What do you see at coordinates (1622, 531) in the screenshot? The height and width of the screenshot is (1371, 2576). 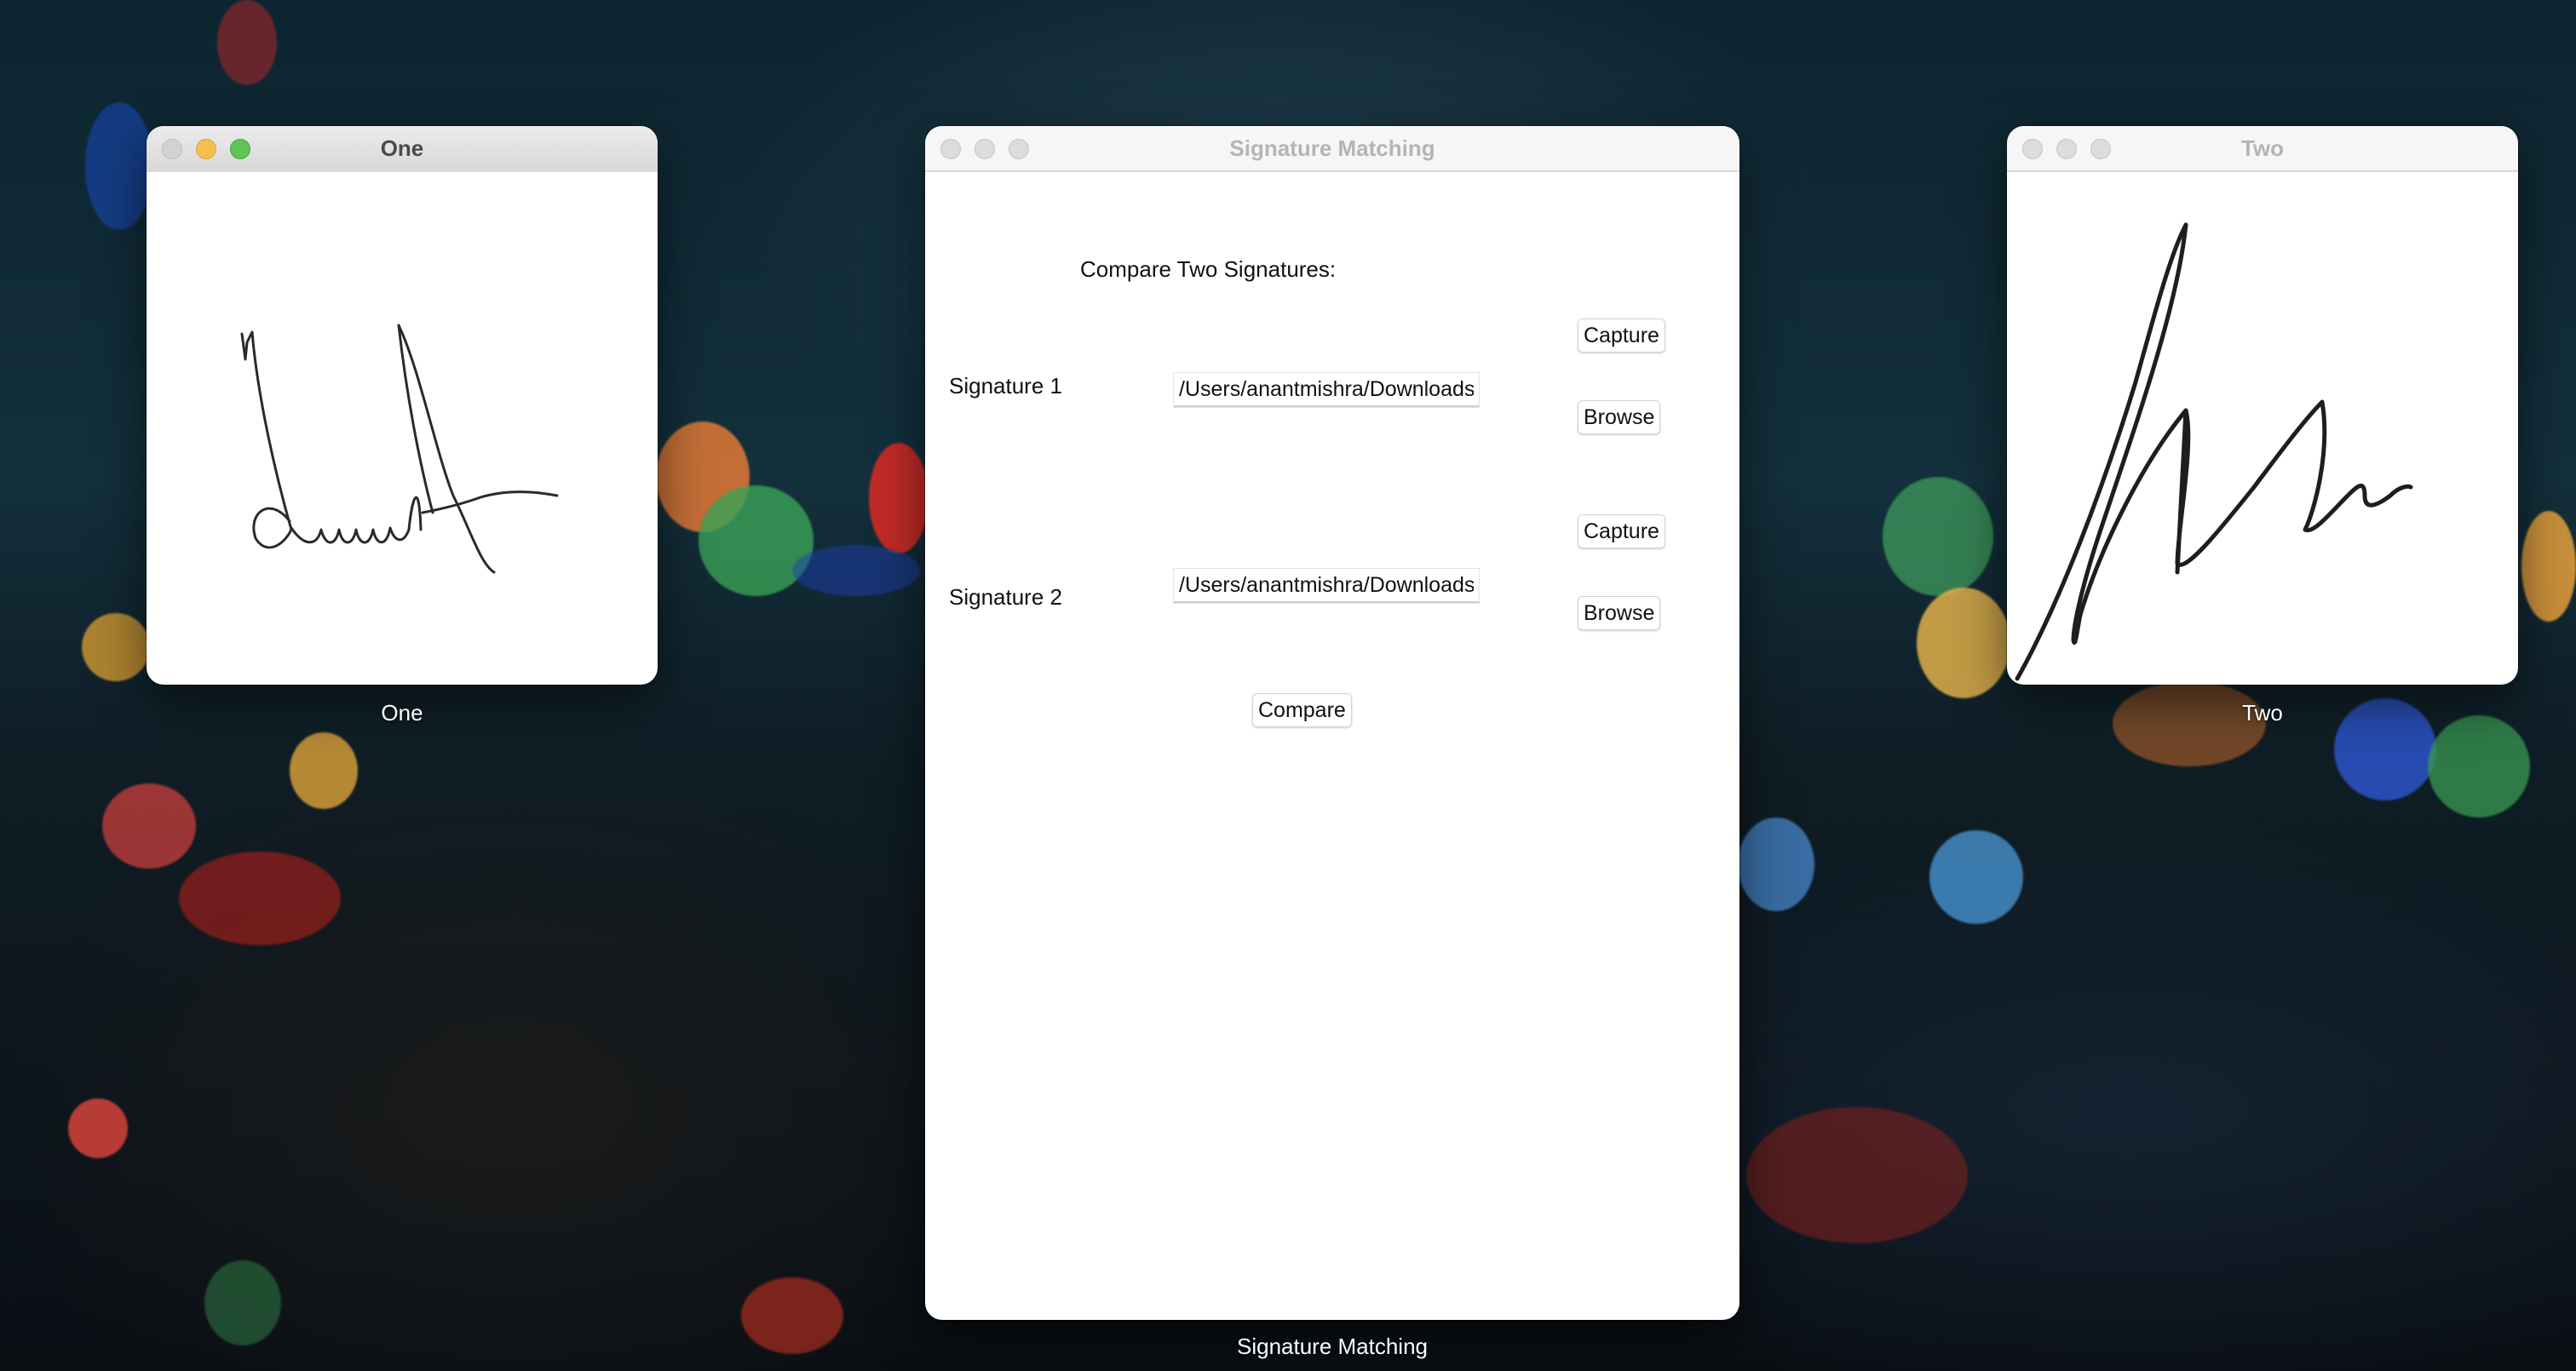 I see `signature-2-capture-button: Capture` at bounding box center [1622, 531].